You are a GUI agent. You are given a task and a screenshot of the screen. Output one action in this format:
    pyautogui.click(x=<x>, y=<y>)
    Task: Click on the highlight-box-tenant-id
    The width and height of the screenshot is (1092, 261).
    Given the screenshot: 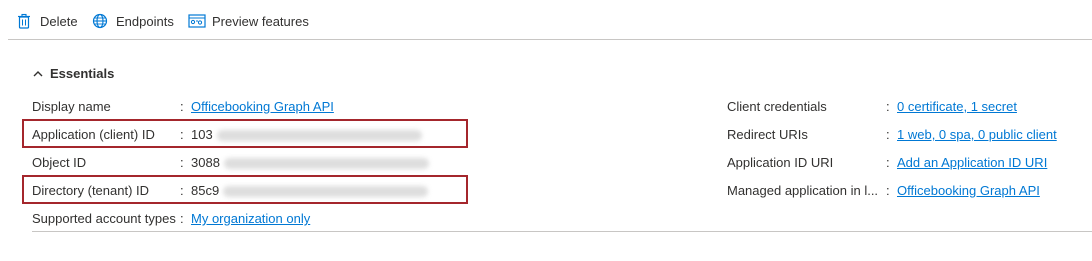 What is the action you would take?
    pyautogui.click(x=245, y=189)
    